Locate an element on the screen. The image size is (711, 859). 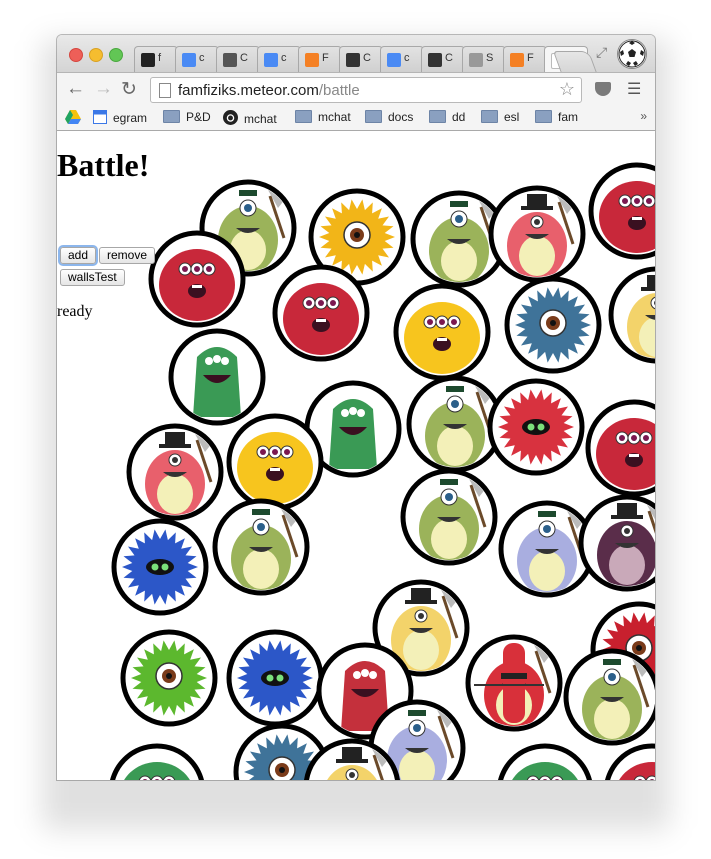
maximize-window-button is located at coordinates (116, 55).